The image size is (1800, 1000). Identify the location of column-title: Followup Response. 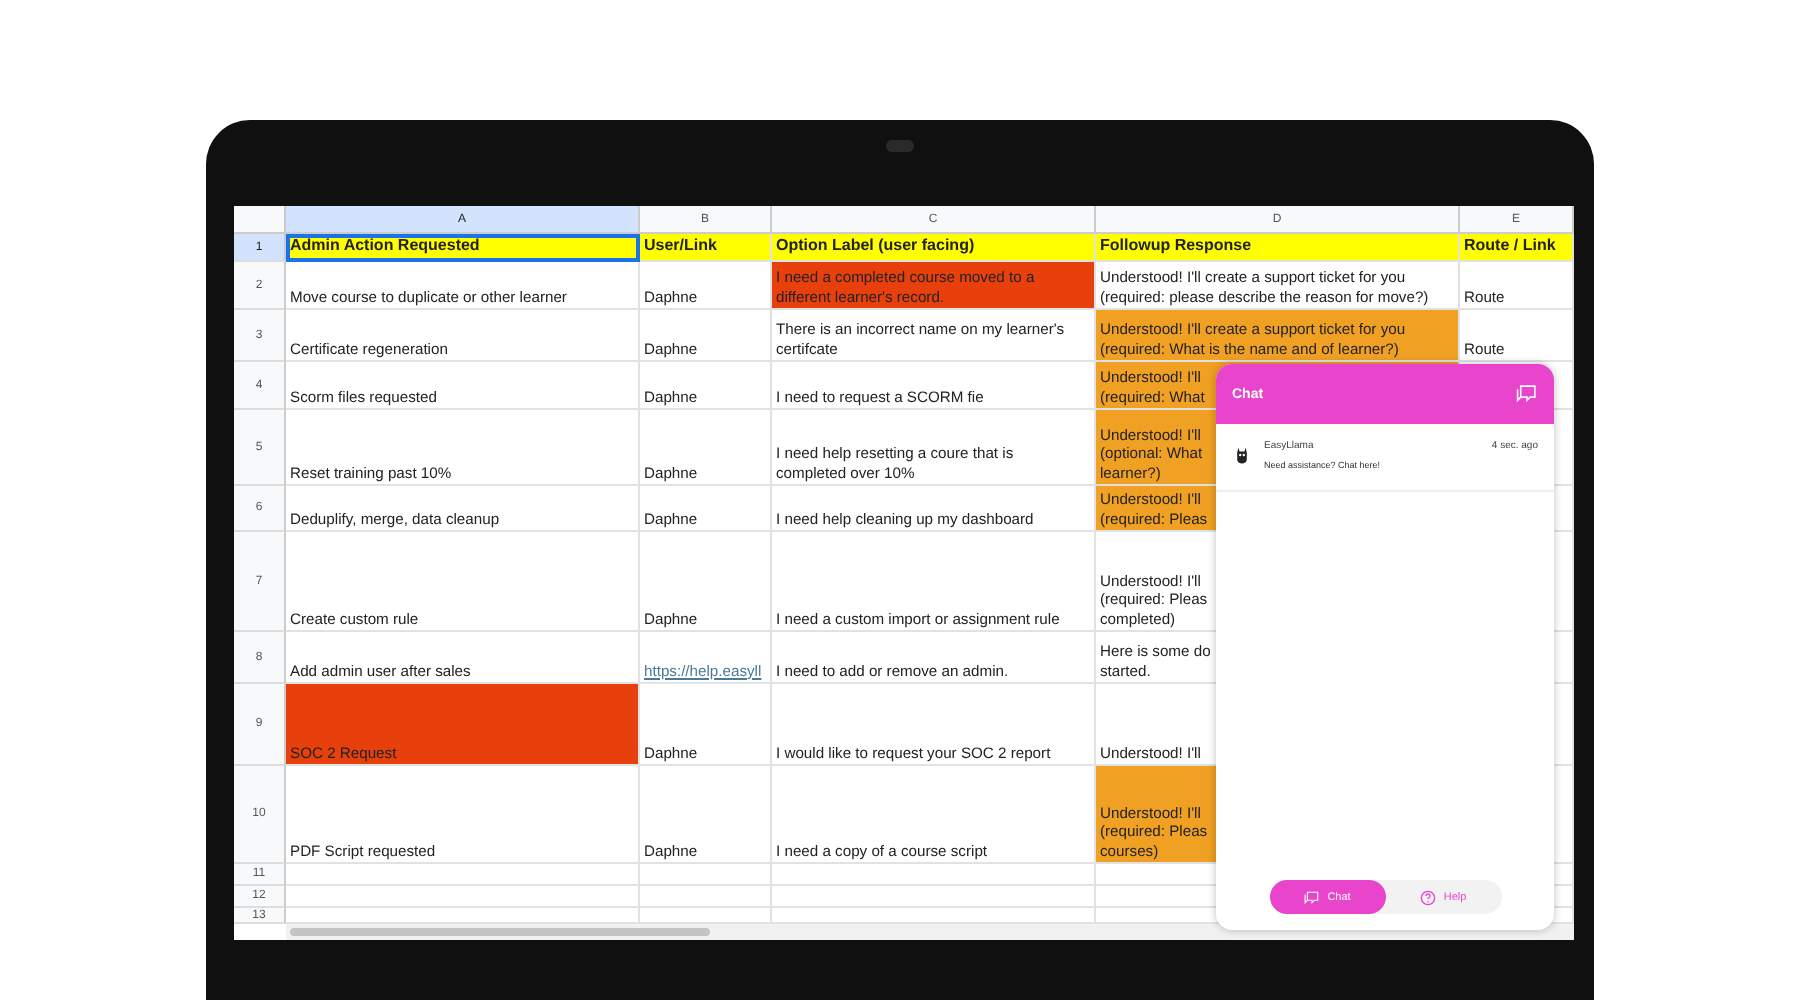
(1278, 248).